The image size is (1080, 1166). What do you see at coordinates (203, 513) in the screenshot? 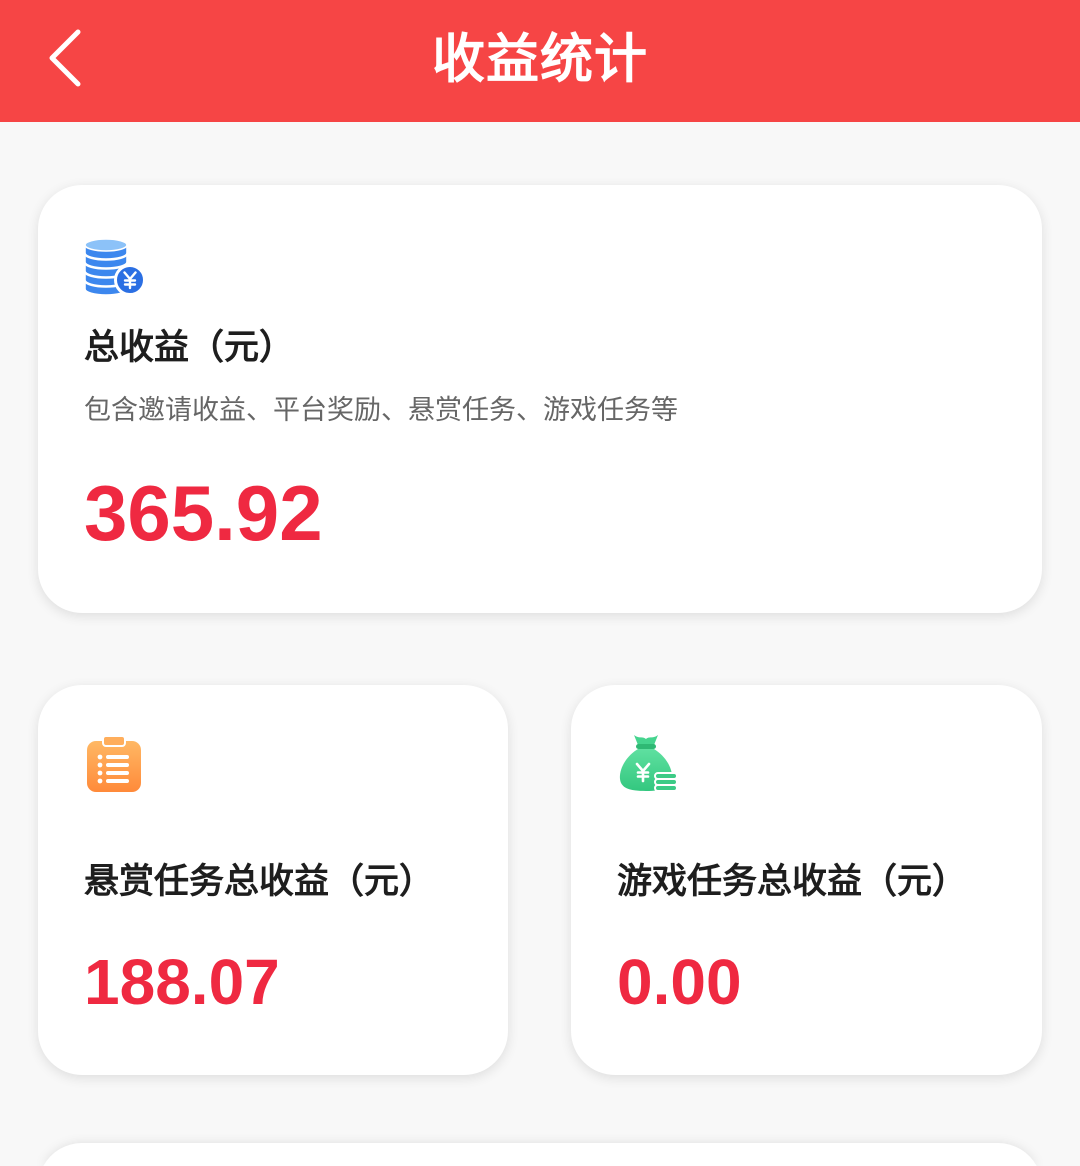
I see `total-earnings-value: 365.92` at bounding box center [203, 513].